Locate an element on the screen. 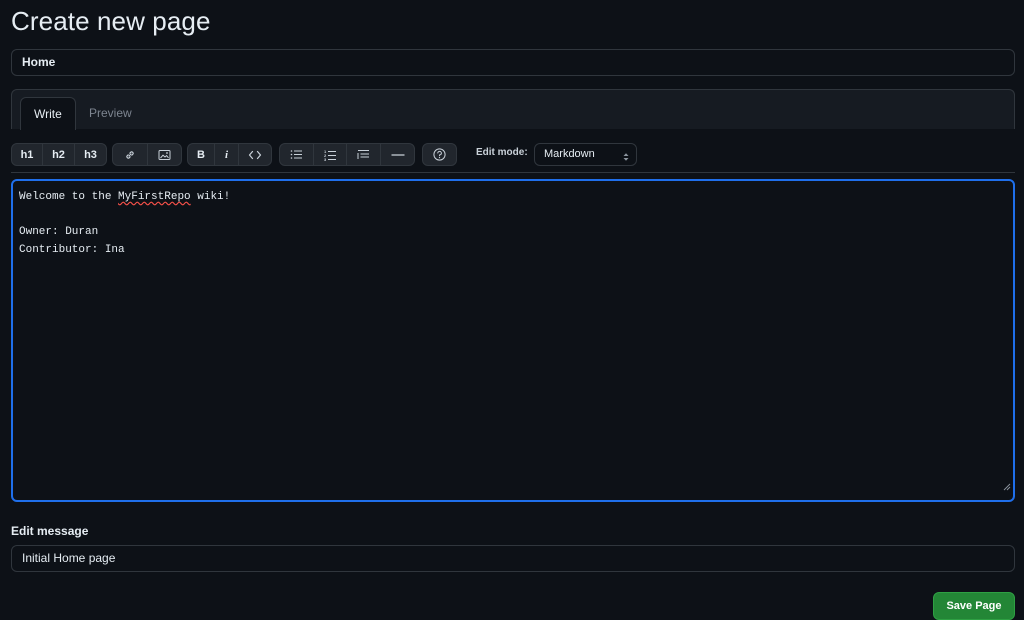 The image size is (1024, 620). code-icon is located at coordinates (255, 155).